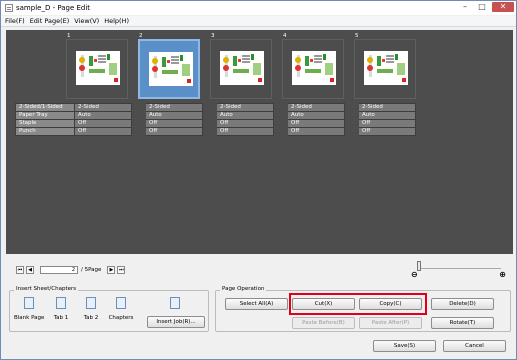 This screenshot has height=360, width=517. Describe the element at coordinates (53, 8) in the screenshot. I see `window-title: sample_D - Page Edit` at that location.